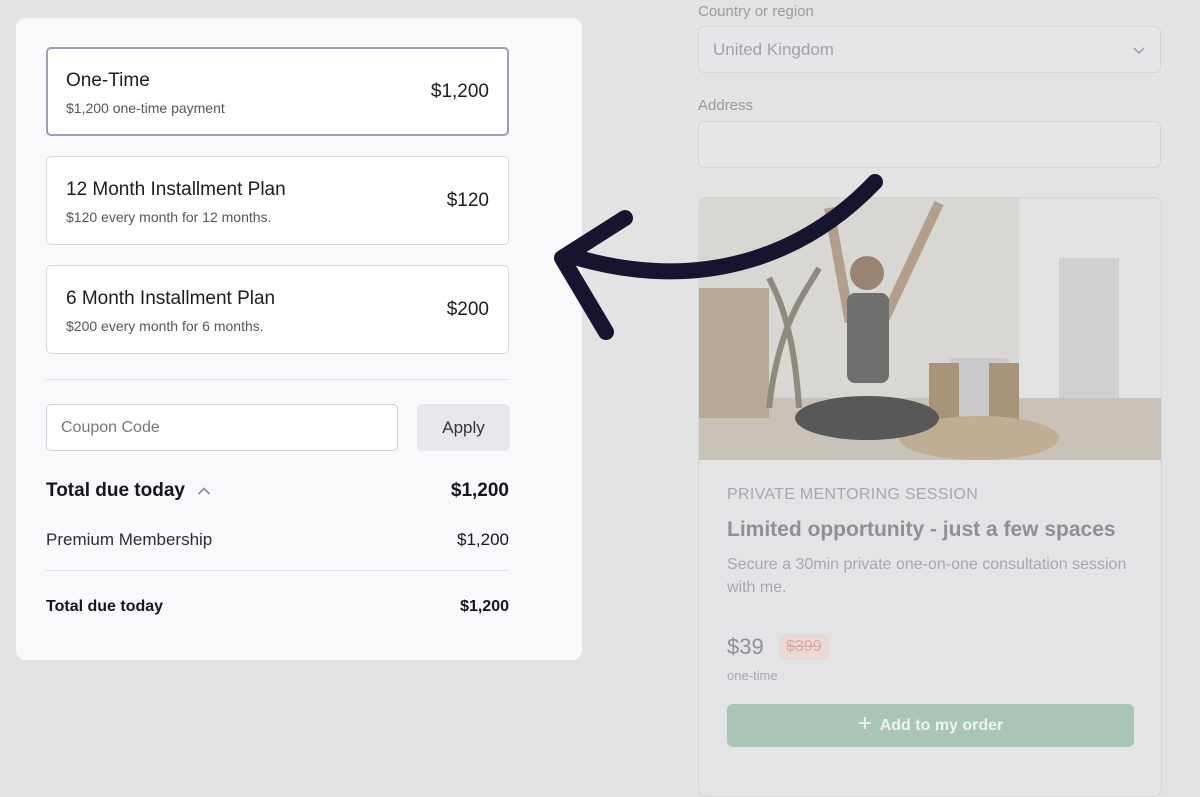  I want to click on offer-price: $39, so click(745, 646).